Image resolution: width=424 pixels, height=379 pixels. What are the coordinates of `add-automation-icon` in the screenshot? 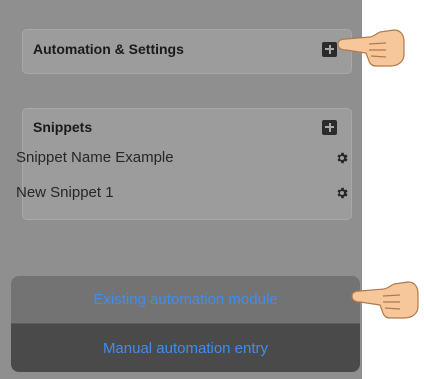 It's located at (329, 49).